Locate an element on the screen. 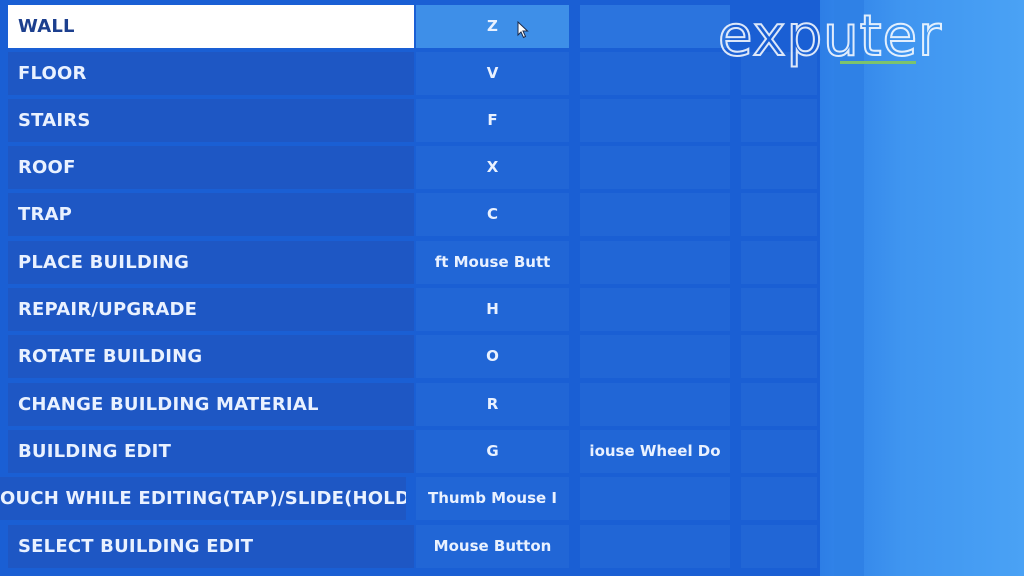 The image size is (1024, 576). keybind-row-place-building: PLACE BUILDING ft Mouse Butt is located at coordinates (410, 262).